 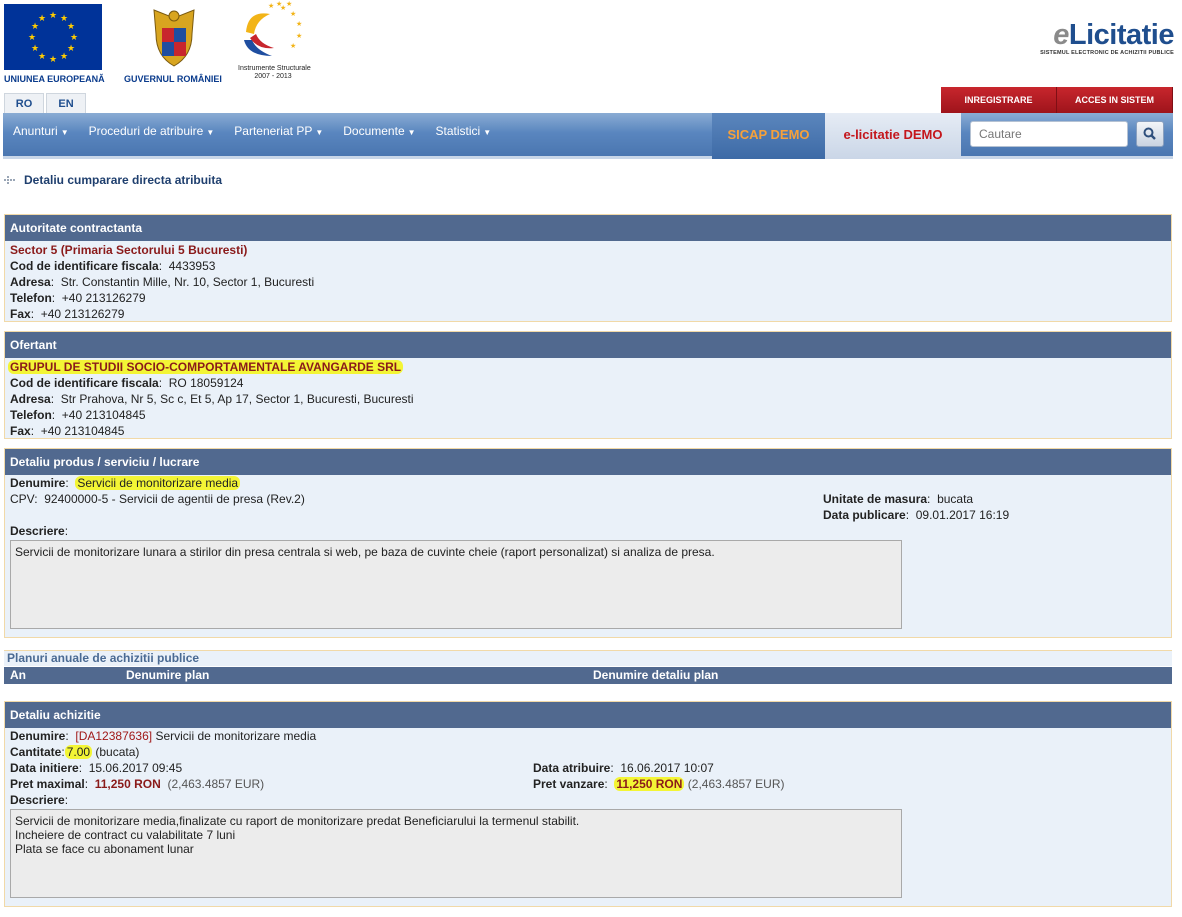 What do you see at coordinates (35, 131) in the screenshot?
I see `nav-anunturi-label: Anunturi` at bounding box center [35, 131].